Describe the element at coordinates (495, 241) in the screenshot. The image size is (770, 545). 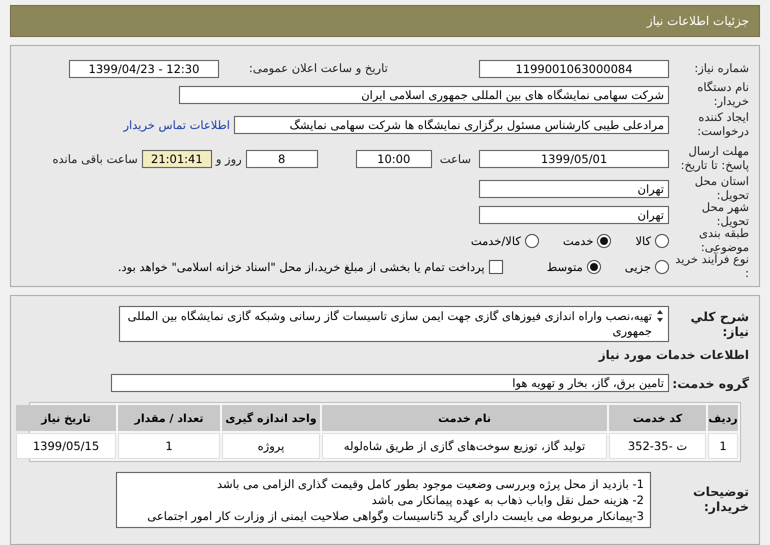
I see `option-label: کالا/خدمت` at that location.